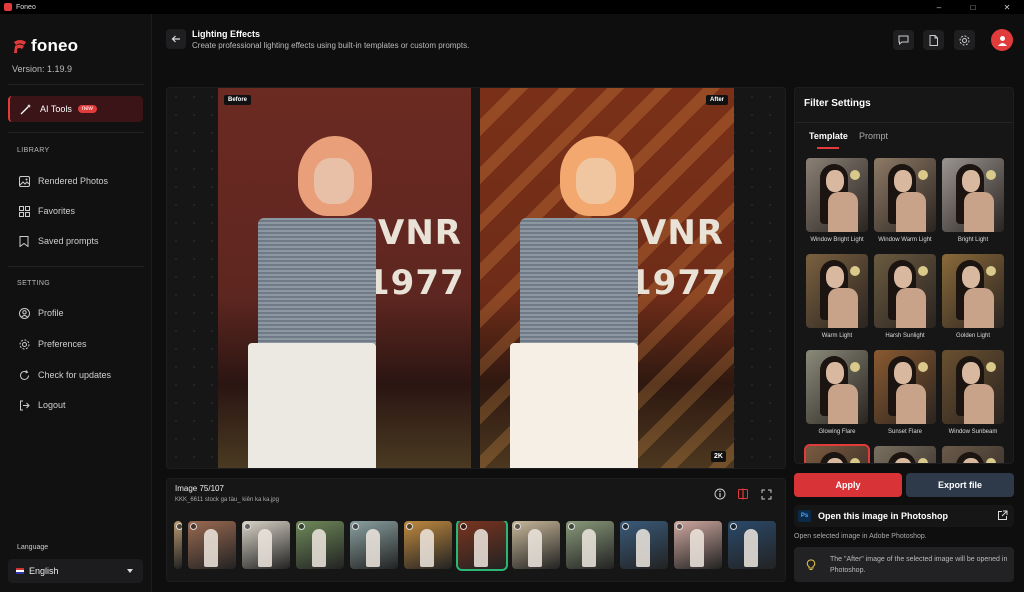  Describe the element at coordinates (848, 485) in the screenshot. I see `apply-button: Apply` at that location.